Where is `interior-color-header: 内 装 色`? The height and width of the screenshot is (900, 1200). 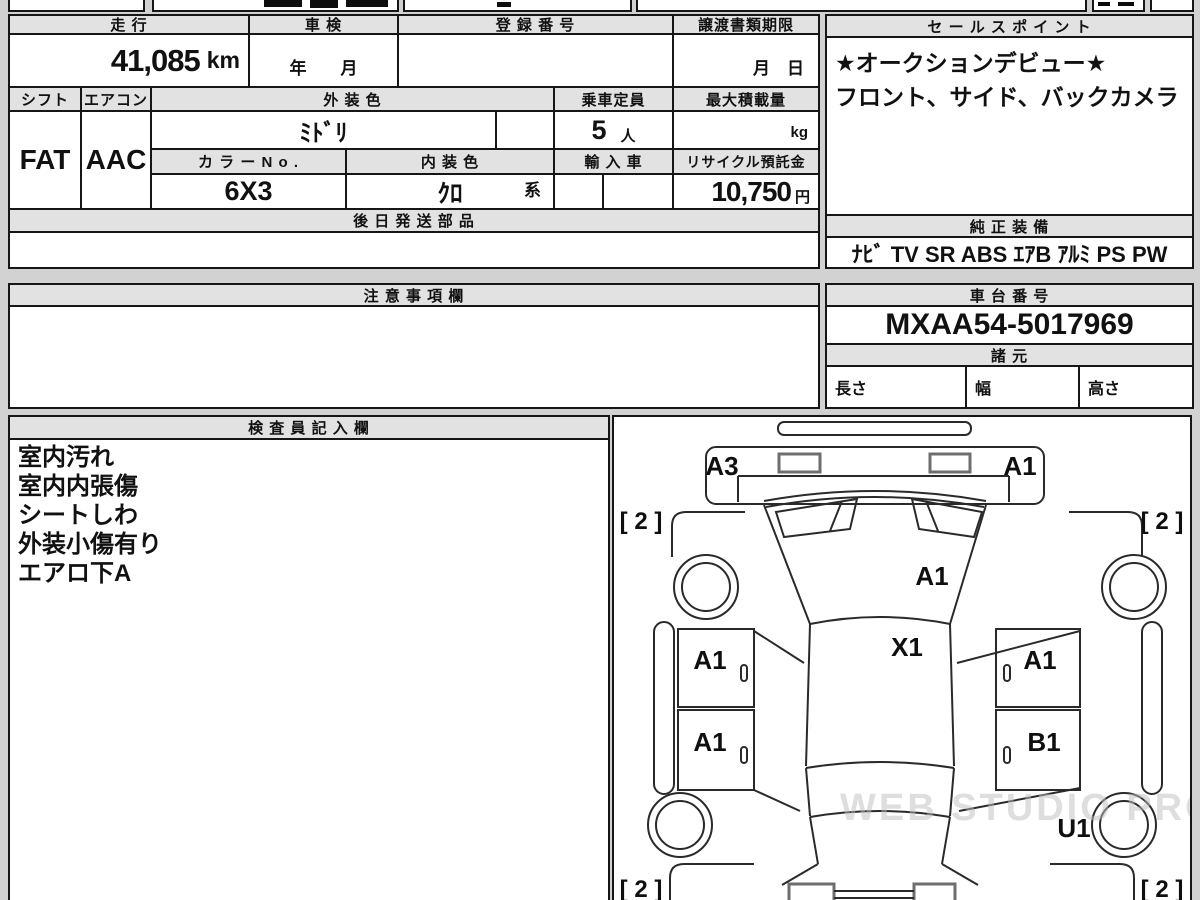 interior-color-header: 内 装 色 is located at coordinates (450, 161).